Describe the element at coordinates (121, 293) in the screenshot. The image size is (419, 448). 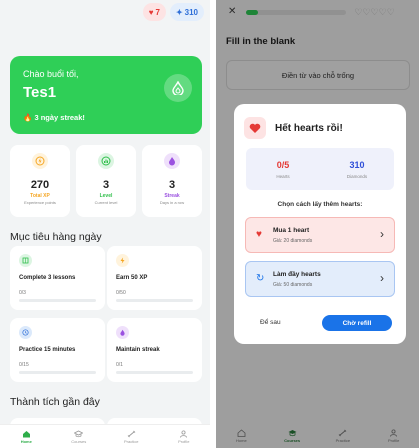
I see `goal-progress: 0/50` at that location.